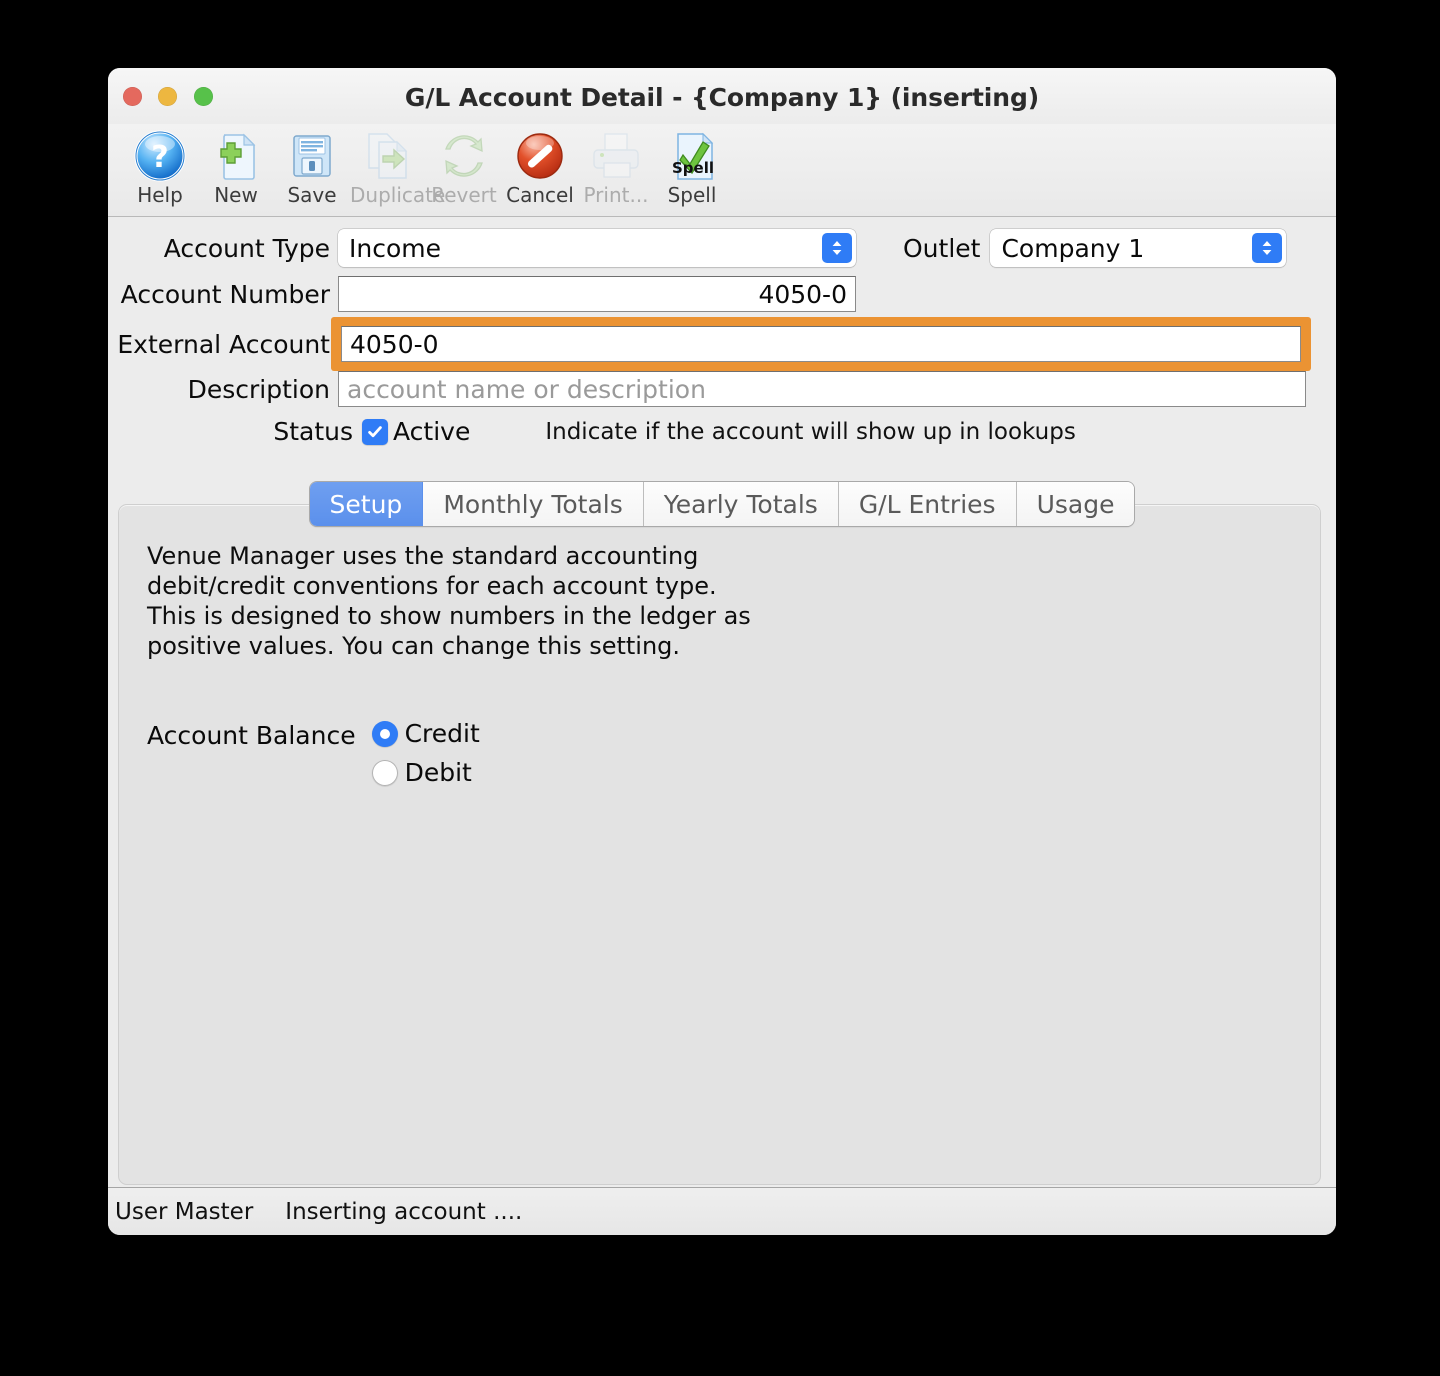 The image size is (1440, 1376). I want to click on description-label: Description, so click(258, 389).